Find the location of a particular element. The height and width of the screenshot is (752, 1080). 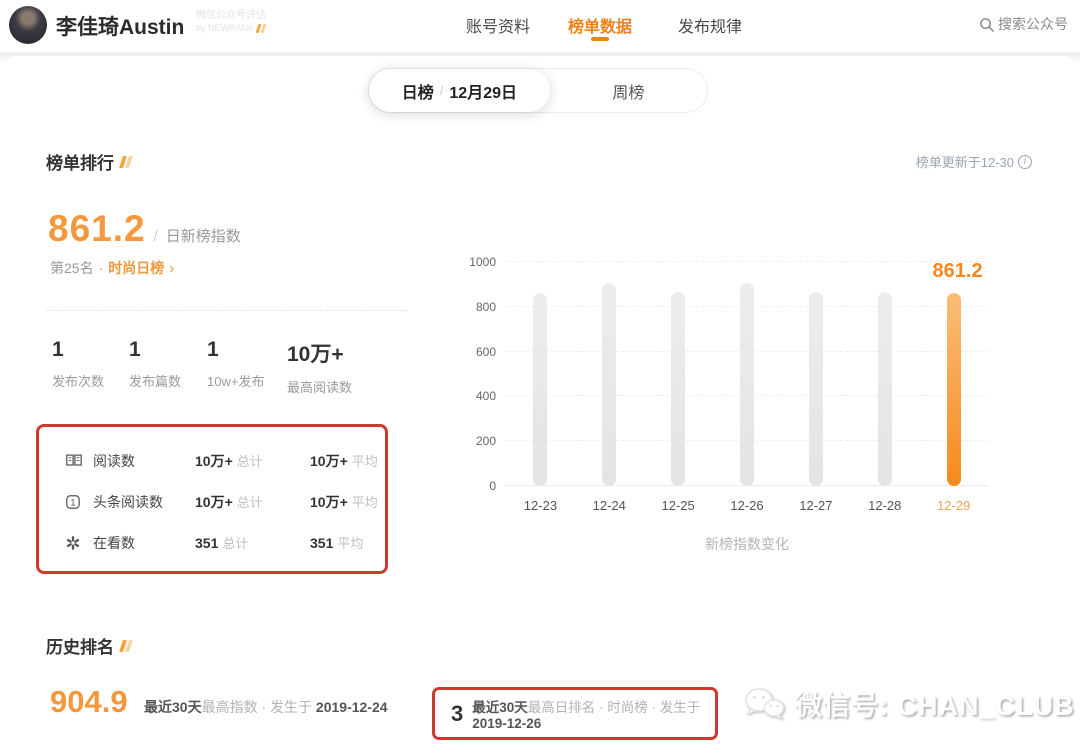

chart-columns: 861.2 is located at coordinates (747, 373).